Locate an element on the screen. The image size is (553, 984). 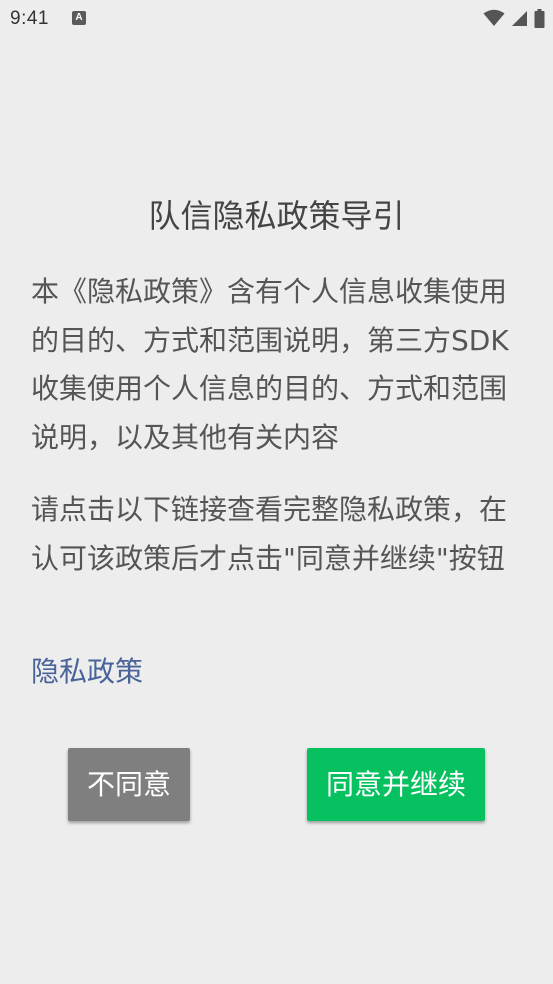
dialog-title: 队信隐私政策导引 is located at coordinates (276, 216).